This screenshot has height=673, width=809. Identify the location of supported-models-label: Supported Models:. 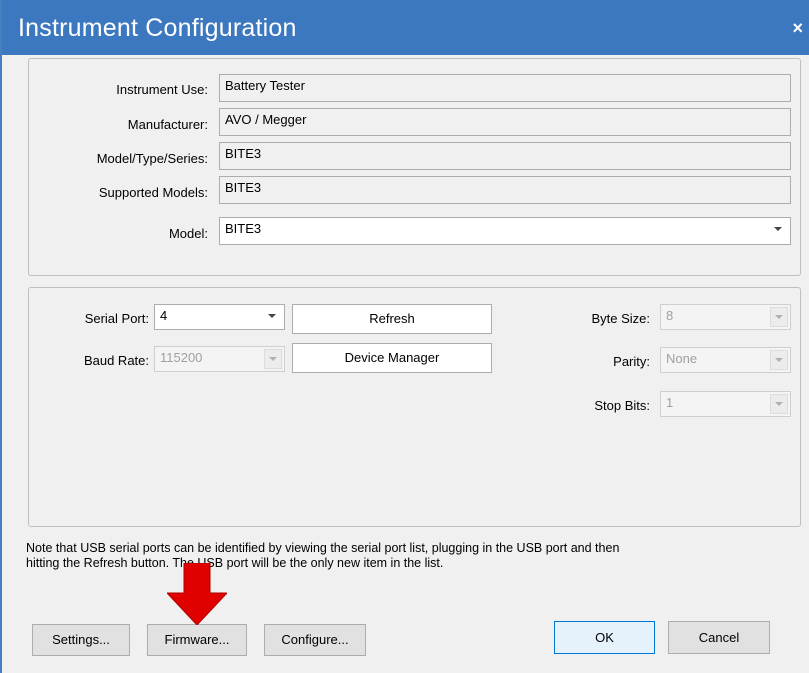
(153, 192).